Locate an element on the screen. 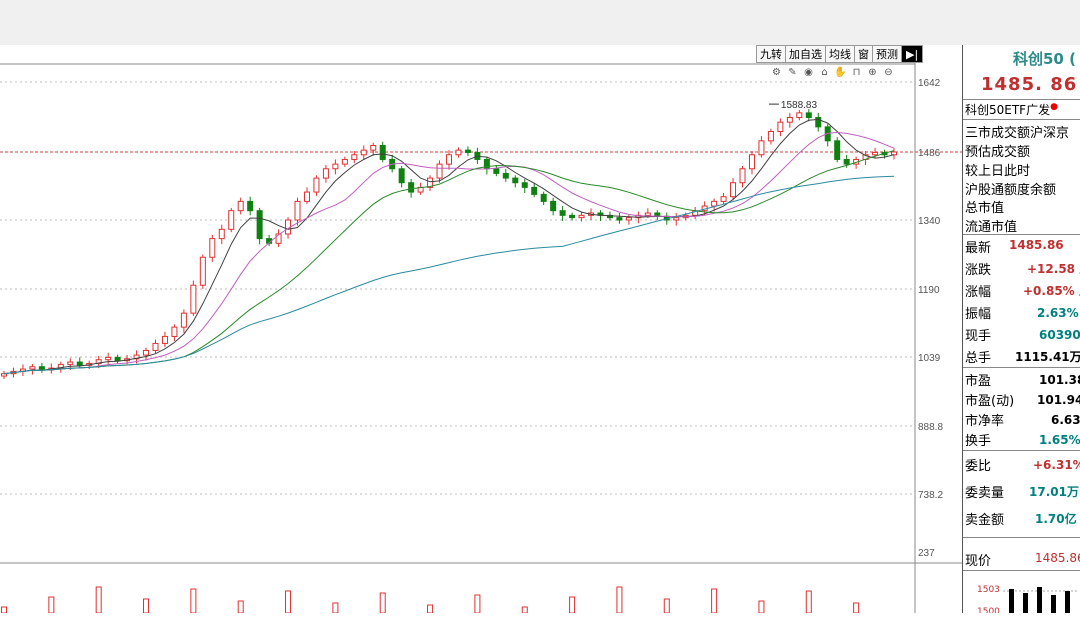 The width and height of the screenshot is (1080, 617). tab-jiuzhuan: 九转 is located at coordinates (771, 54).